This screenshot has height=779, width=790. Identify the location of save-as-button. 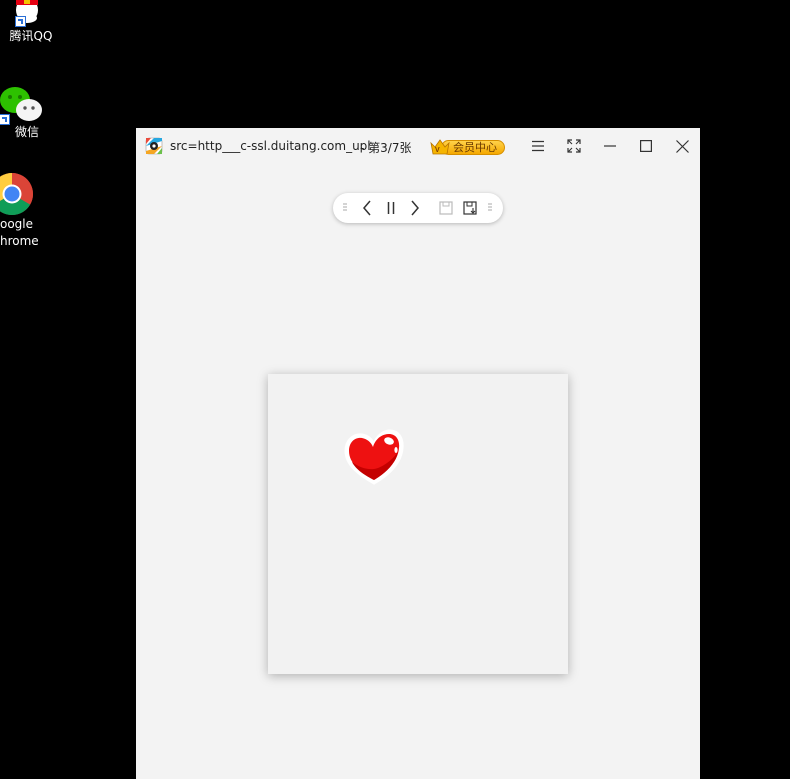
(470, 208).